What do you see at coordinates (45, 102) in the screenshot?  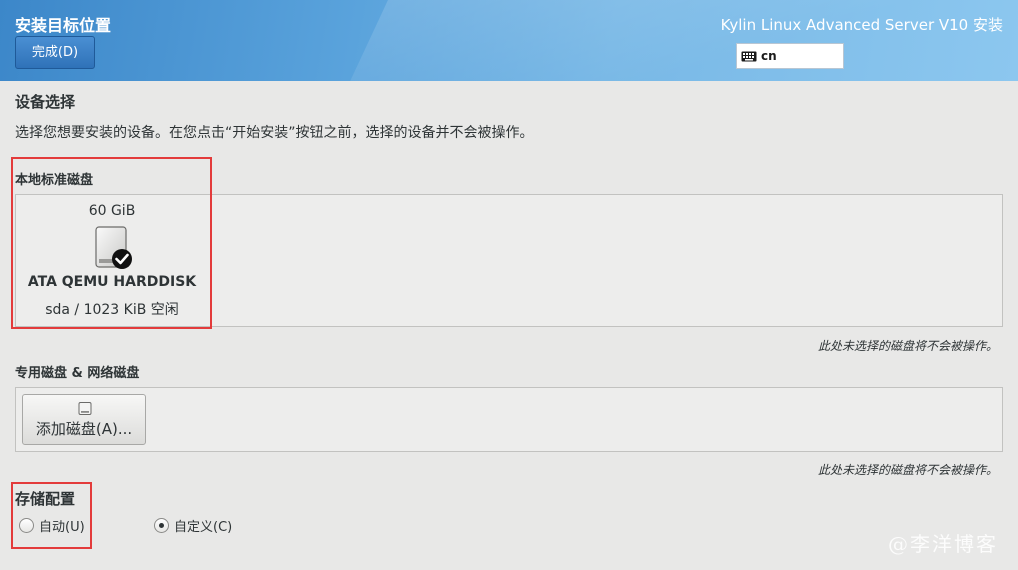 I see `device-selection-title: 设备选择` at bounding box center [45, 102].